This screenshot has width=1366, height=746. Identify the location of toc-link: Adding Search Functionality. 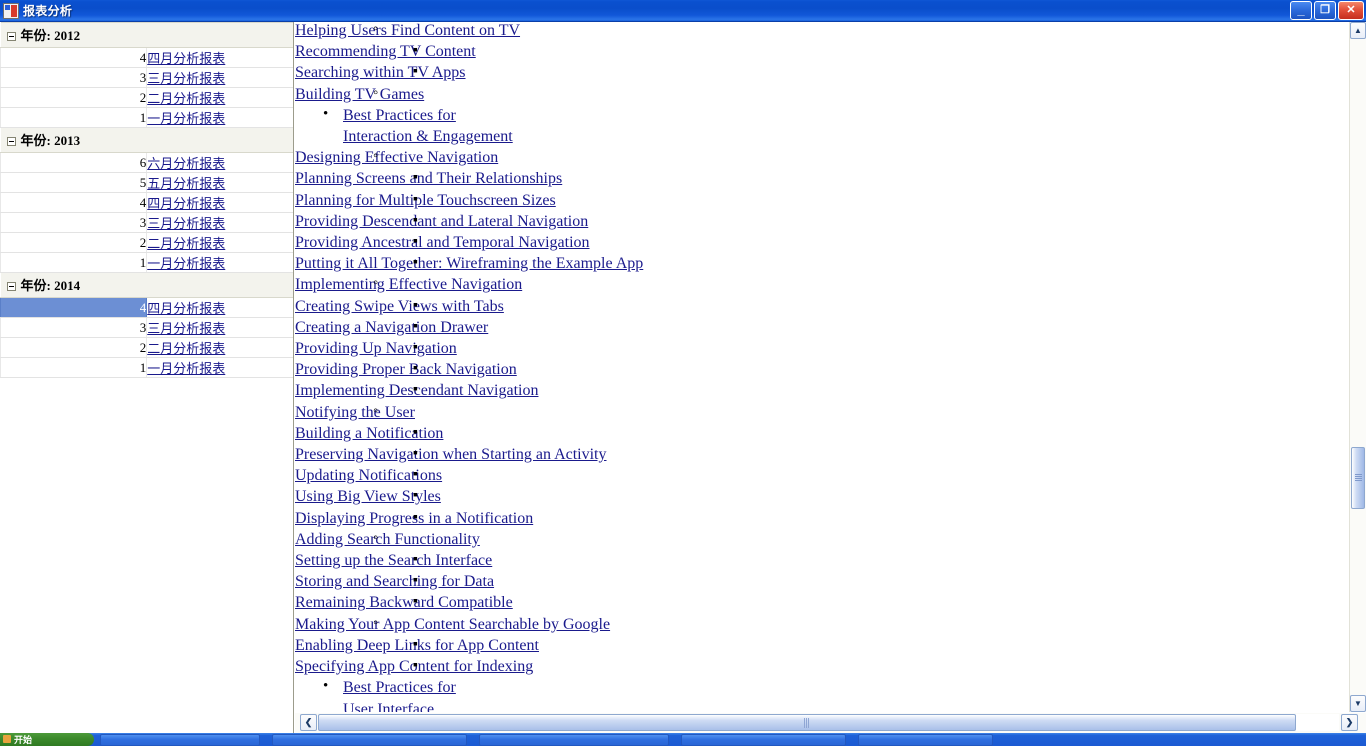
(387, 539).